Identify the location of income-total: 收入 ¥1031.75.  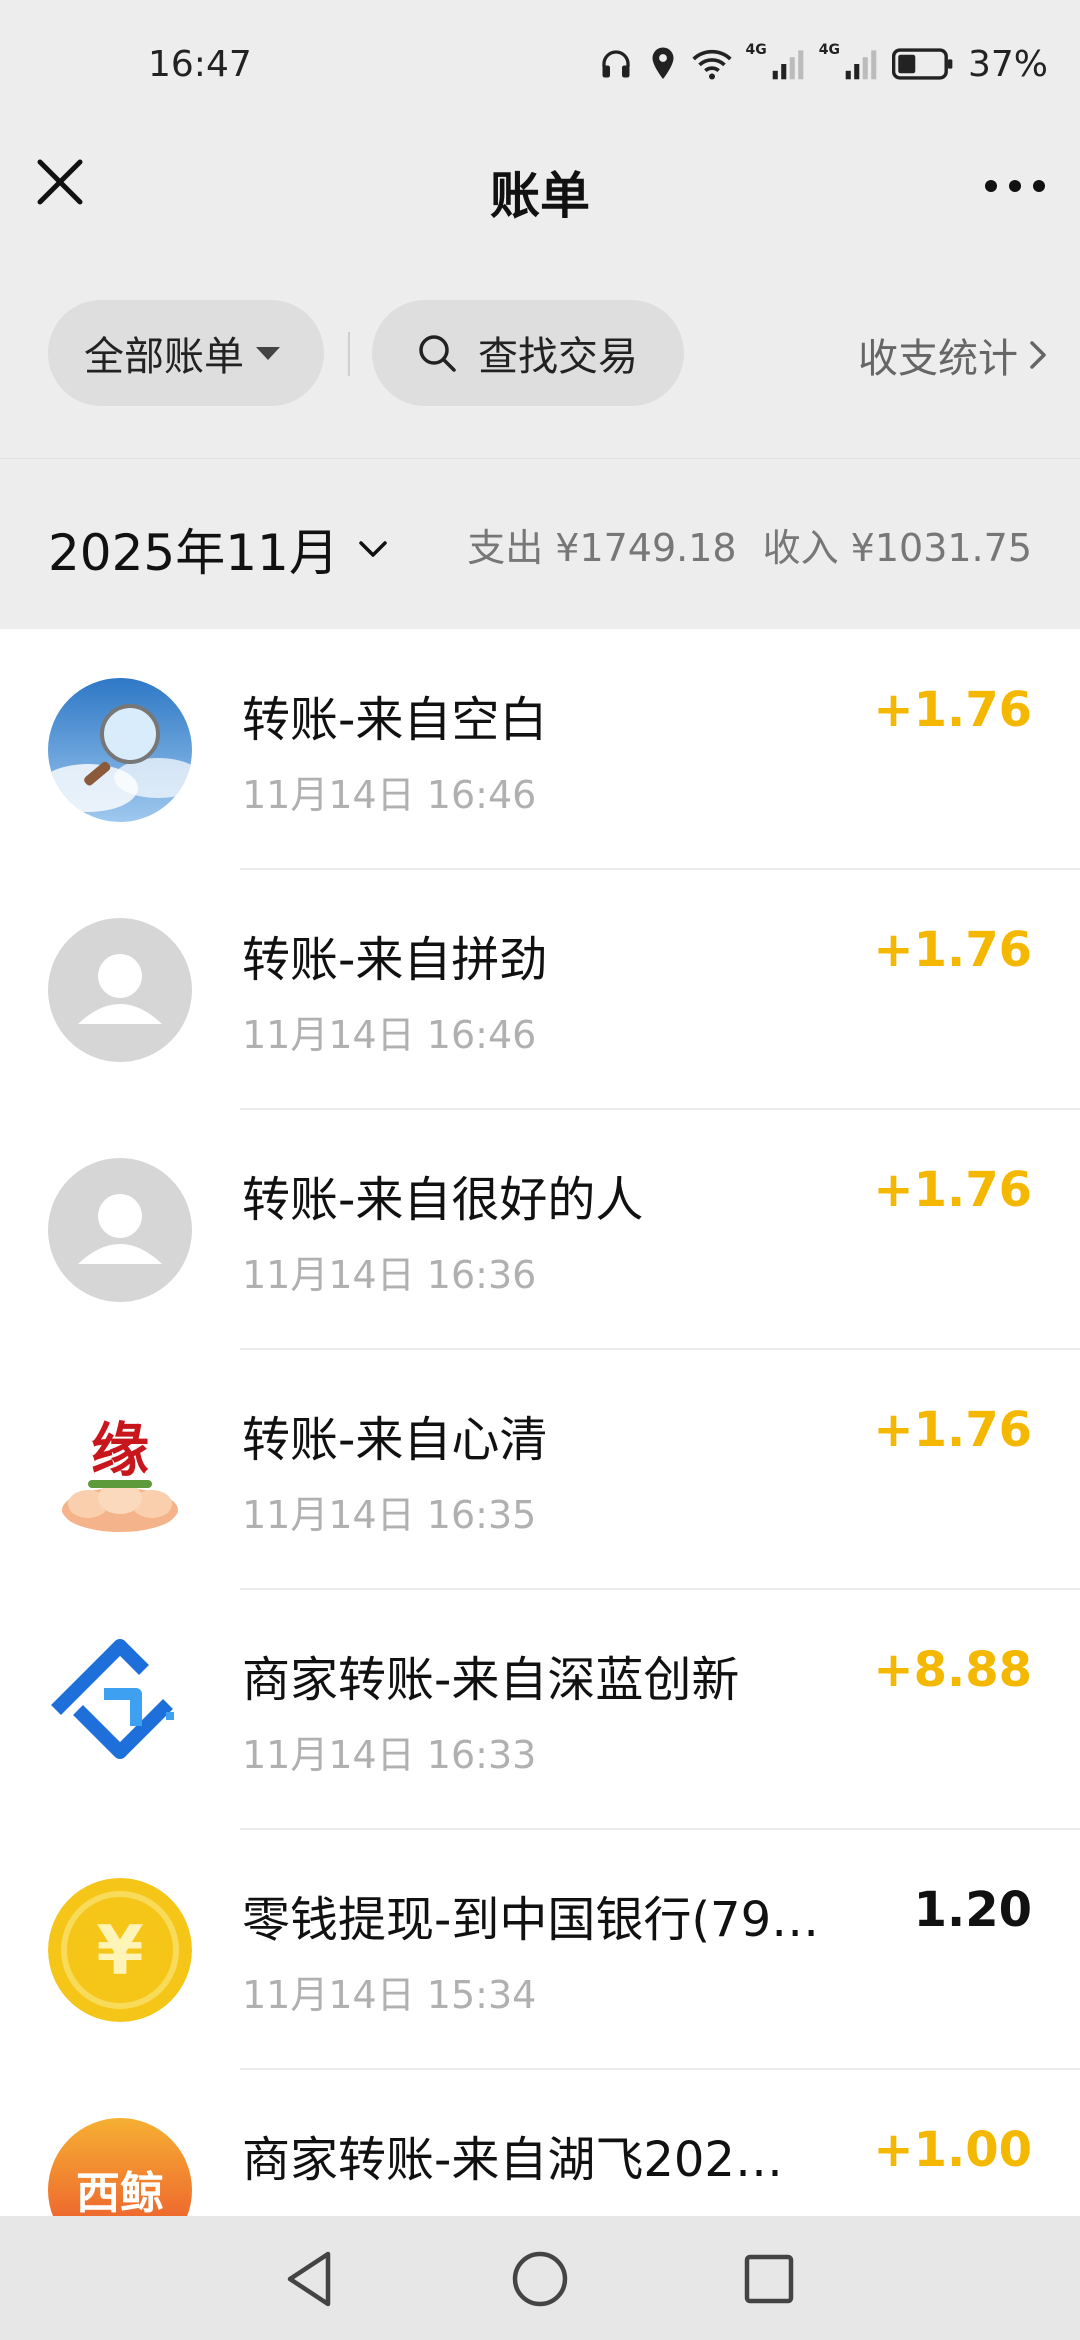
(897, 548).